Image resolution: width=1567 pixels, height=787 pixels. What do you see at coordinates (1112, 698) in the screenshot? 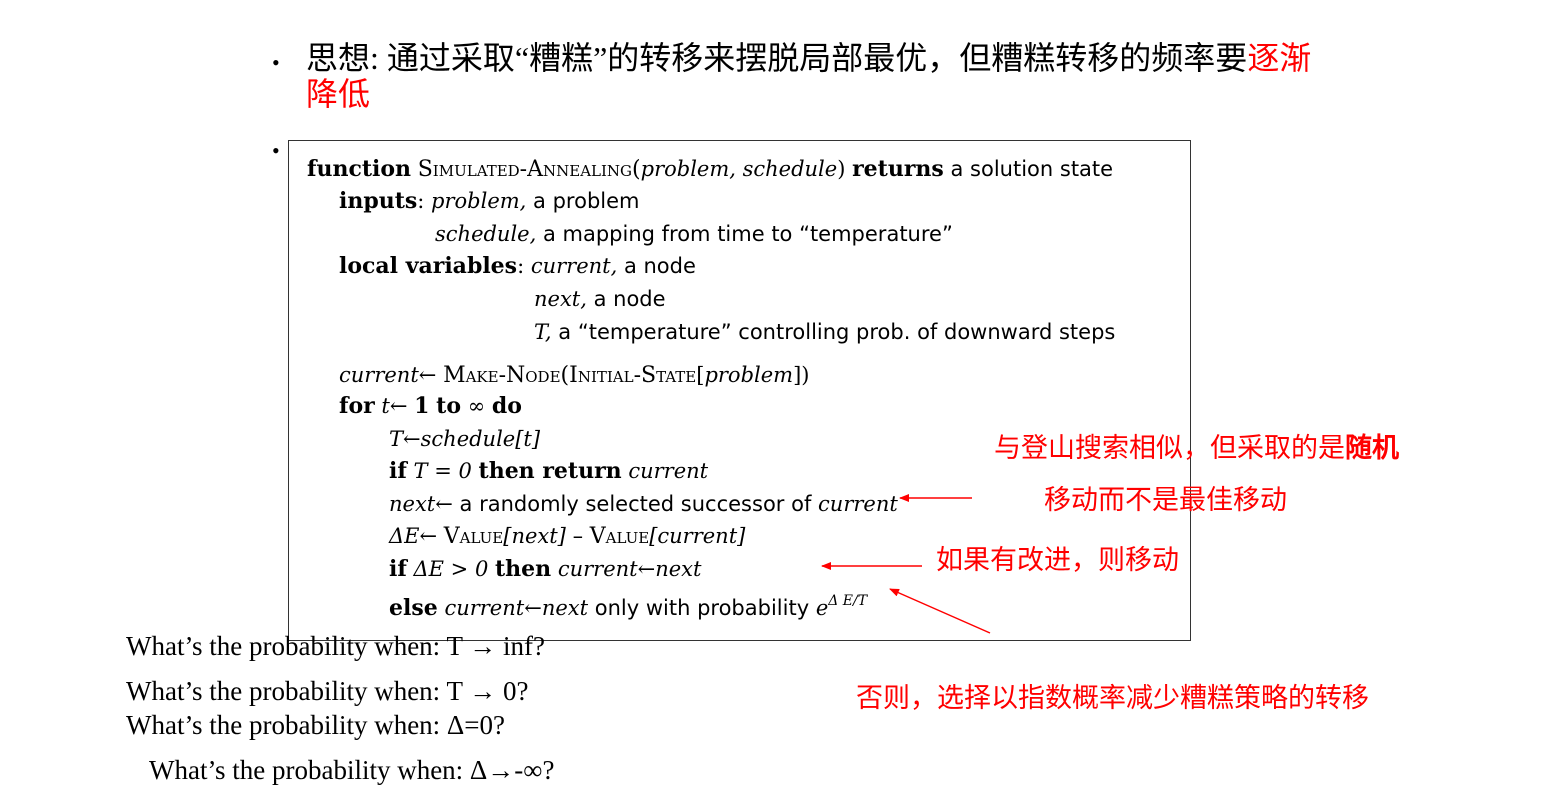
I see `annotation-else-move: 否则，选择以指数概率减少糟糕策略的转移` at bounding box center [1112, 698].